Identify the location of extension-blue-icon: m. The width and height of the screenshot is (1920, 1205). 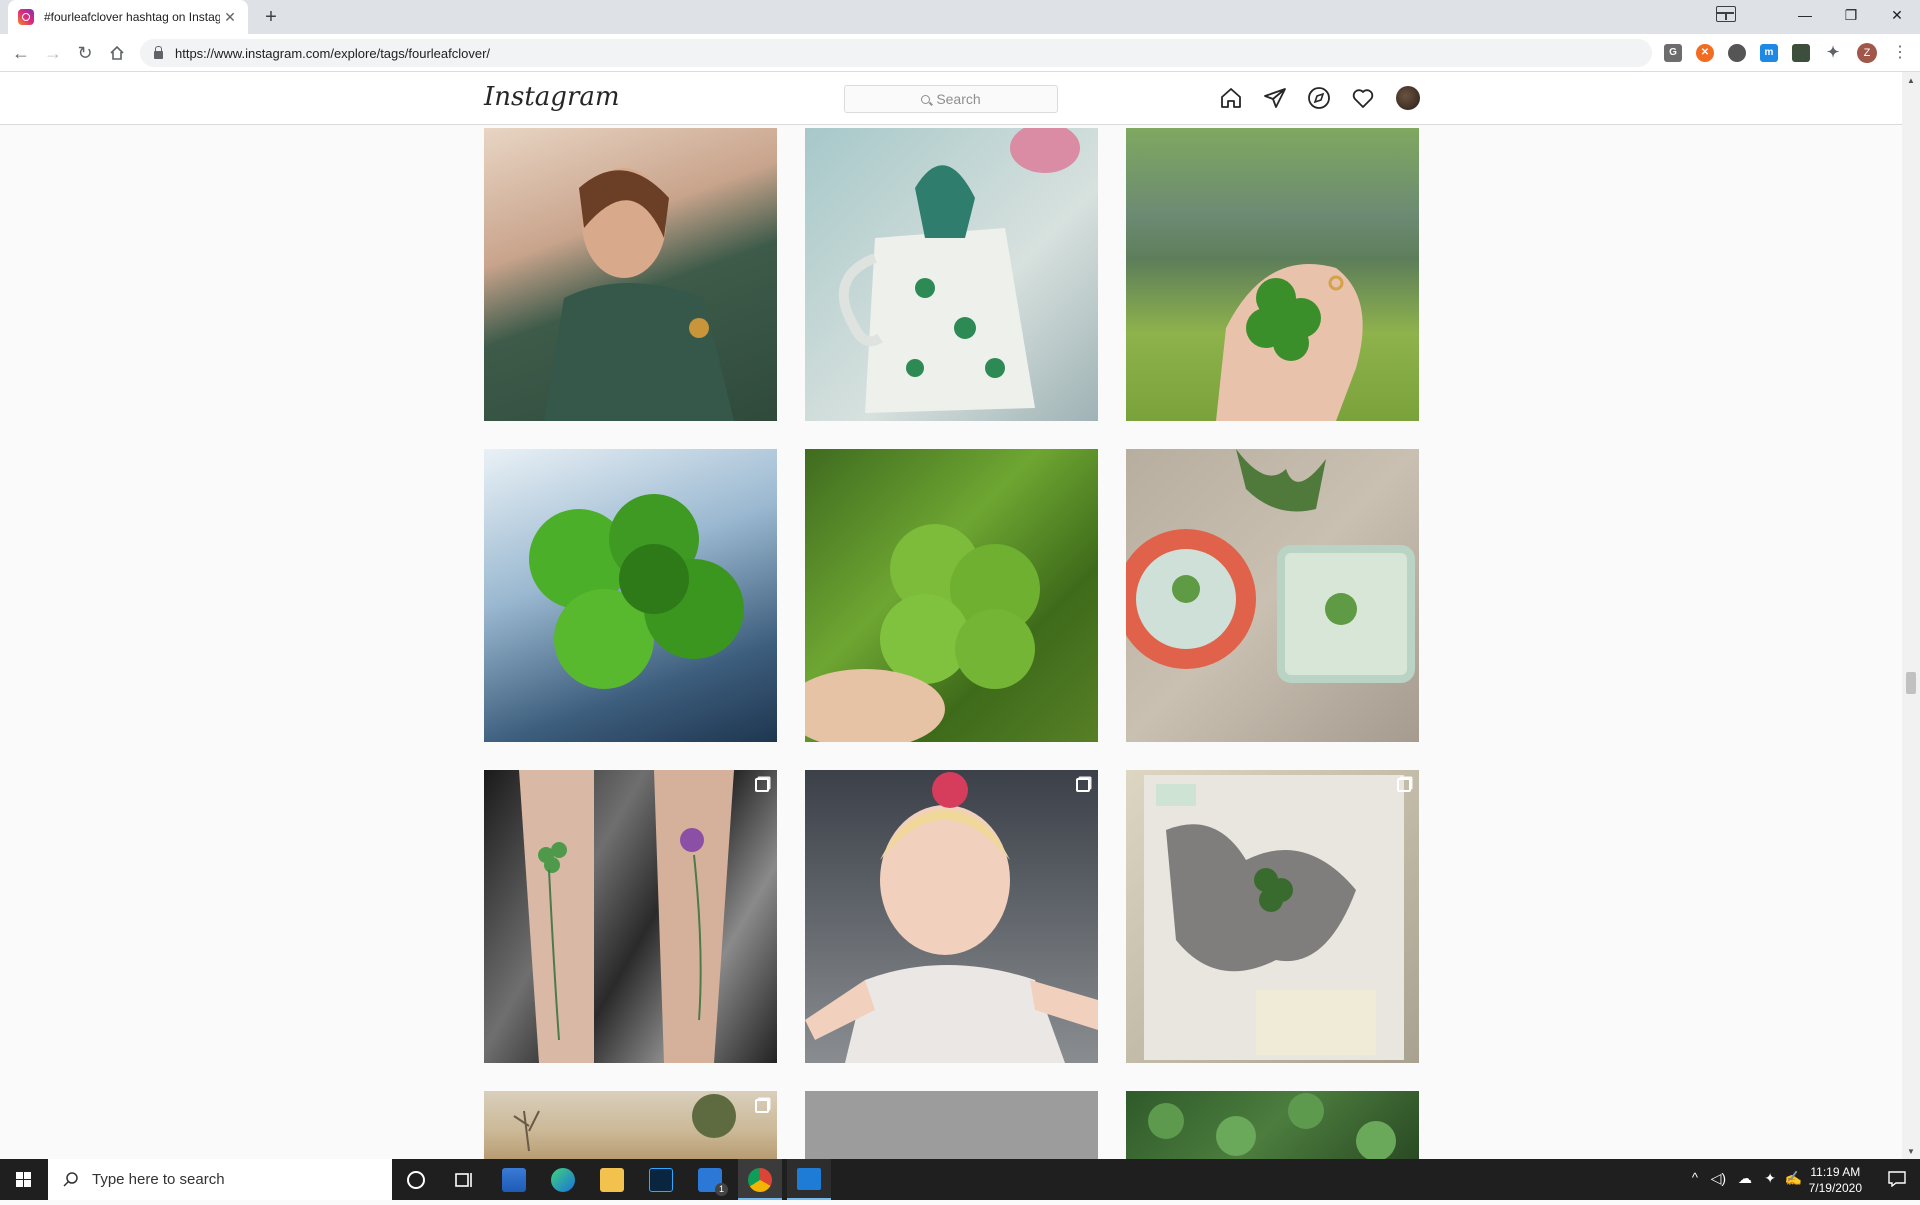
(1769, 53).